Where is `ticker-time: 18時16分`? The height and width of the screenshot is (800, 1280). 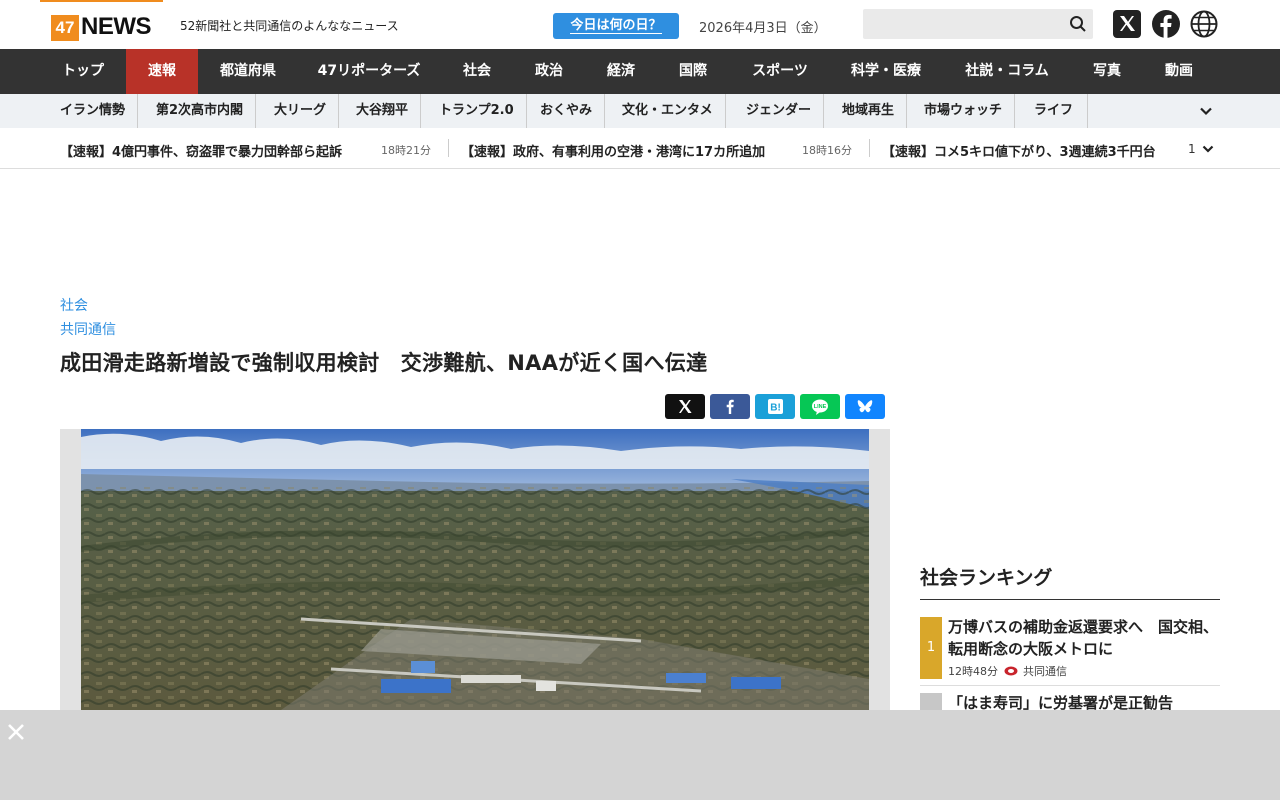 ticker-time: 18時16分 is located at coordinates (827, 150).